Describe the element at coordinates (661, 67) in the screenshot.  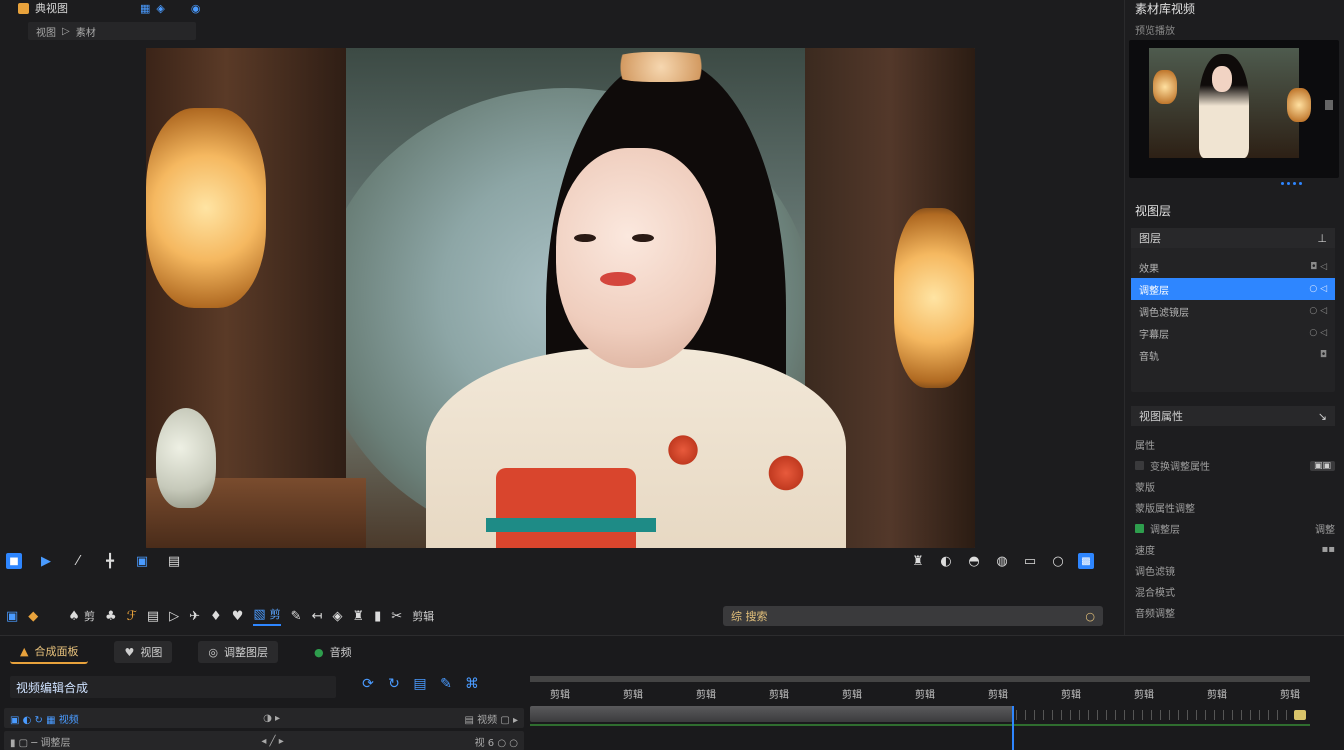
I see `hair-ornament` at that location.